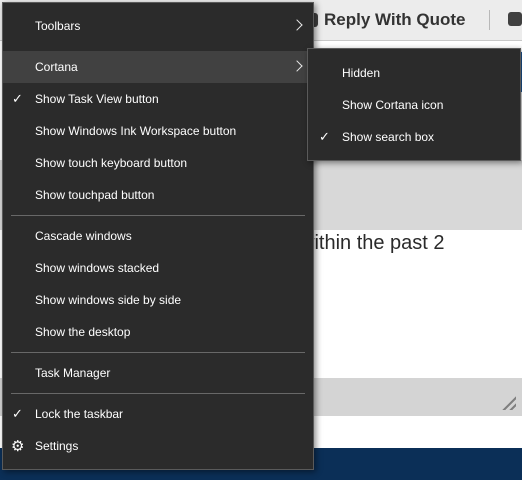 This screenshot has width=522, height=480. I want to click on menu-item-label: Show windows side by side, so click(108, 300).